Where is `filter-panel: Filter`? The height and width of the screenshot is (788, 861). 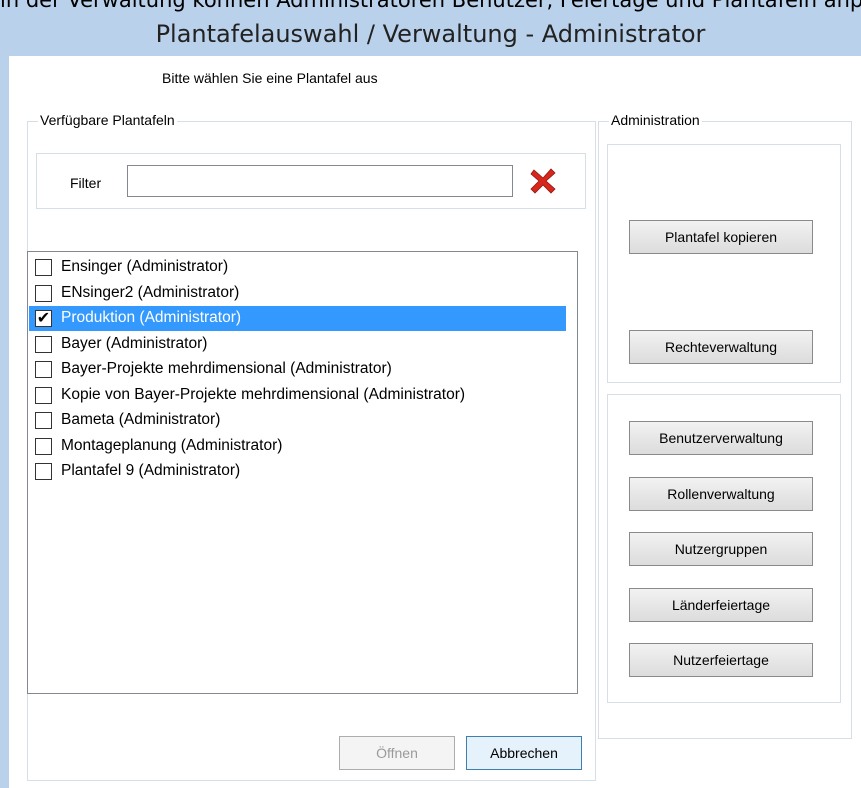
filter-panel: Filter is located at coordinates (311, 181).